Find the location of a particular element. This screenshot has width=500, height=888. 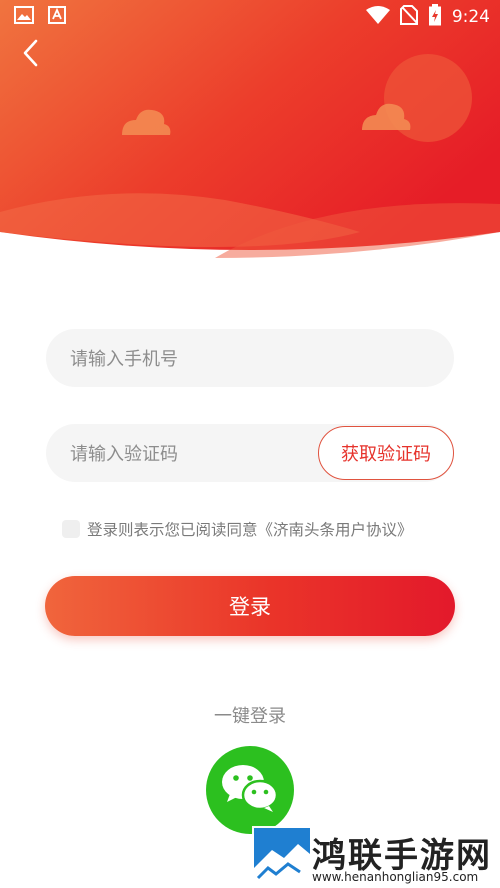

chevron-left-icon is located at coordinates (31, 55).